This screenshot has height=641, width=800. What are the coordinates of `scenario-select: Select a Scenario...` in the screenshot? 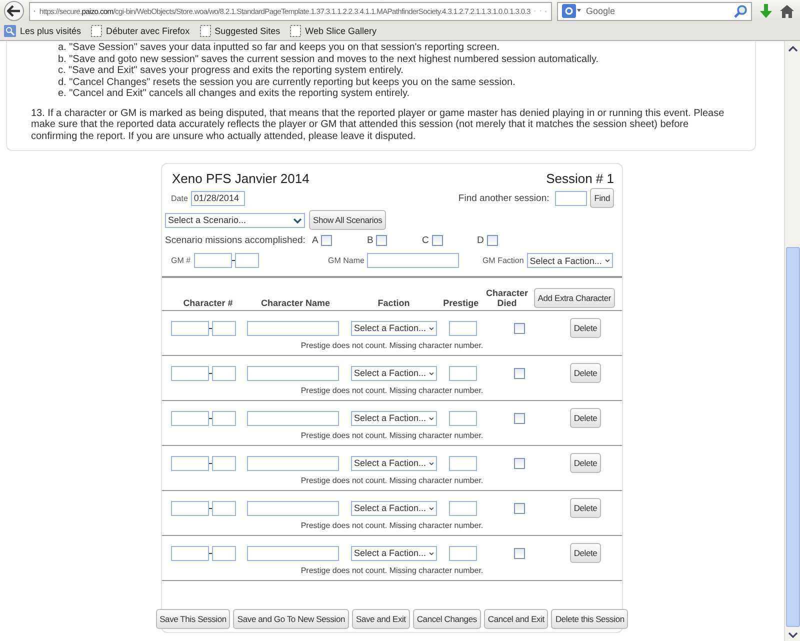 It's located at (235, 220).